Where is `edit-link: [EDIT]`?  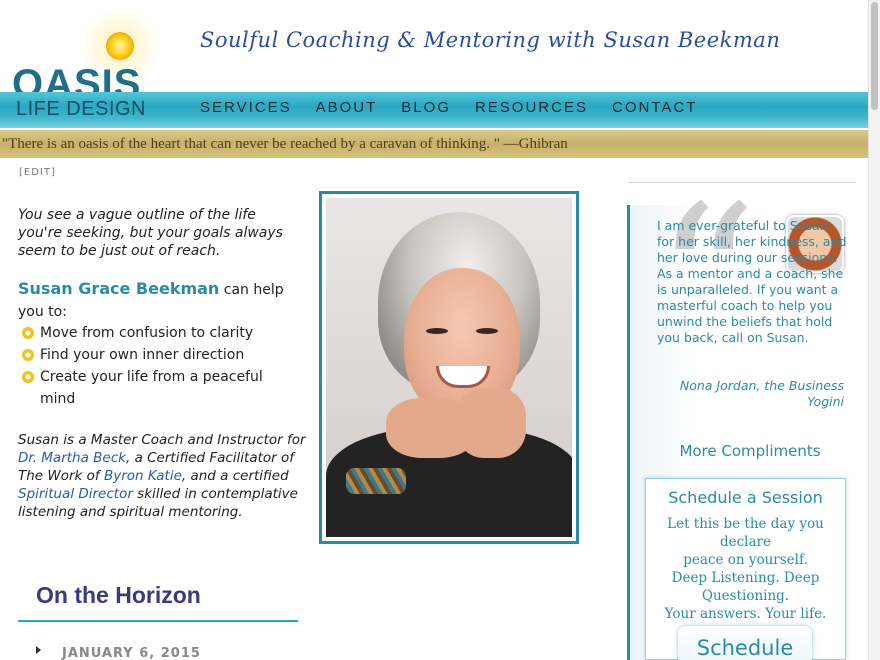
edit-link: [EDIT] is located at coordinates (37, 172).